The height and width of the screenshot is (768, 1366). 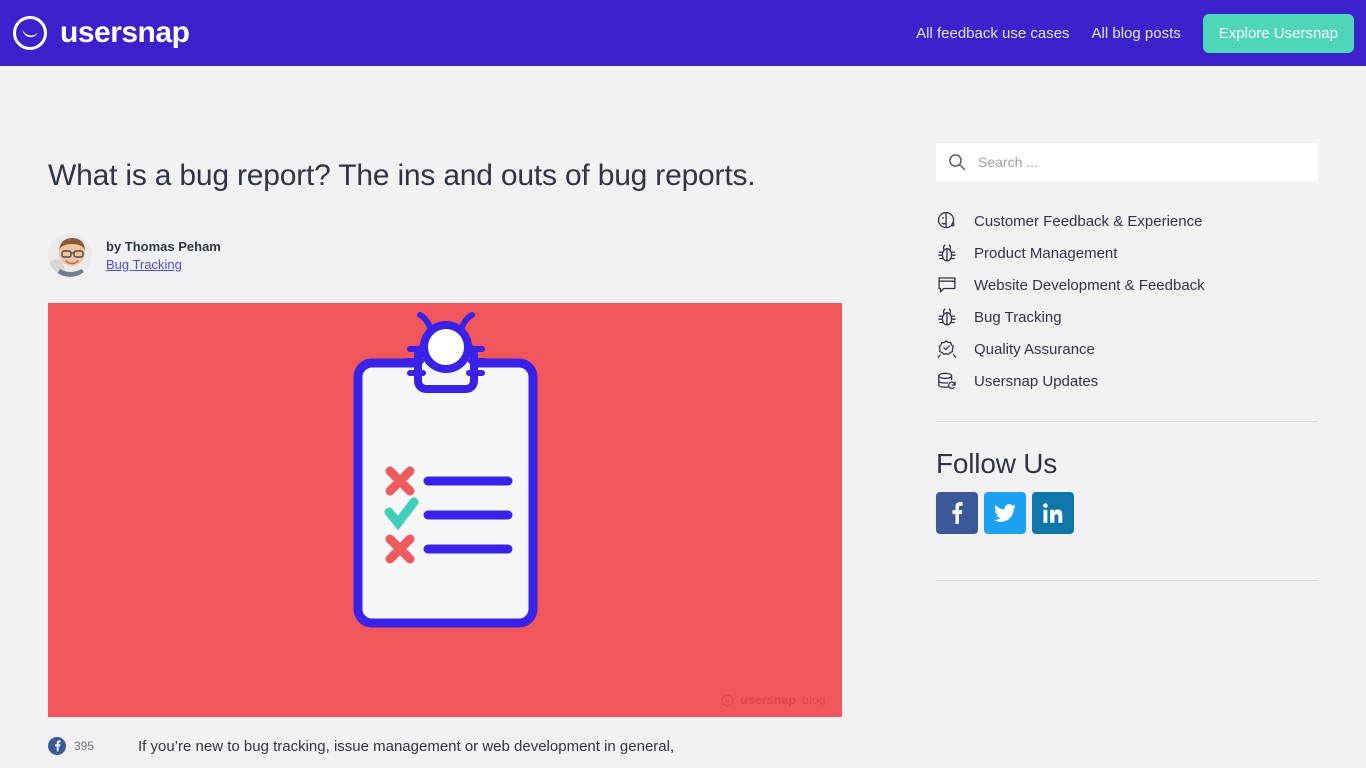 I want to click on byline: by Thomas Peham Bug Tracking, so click(x=445, y=255).